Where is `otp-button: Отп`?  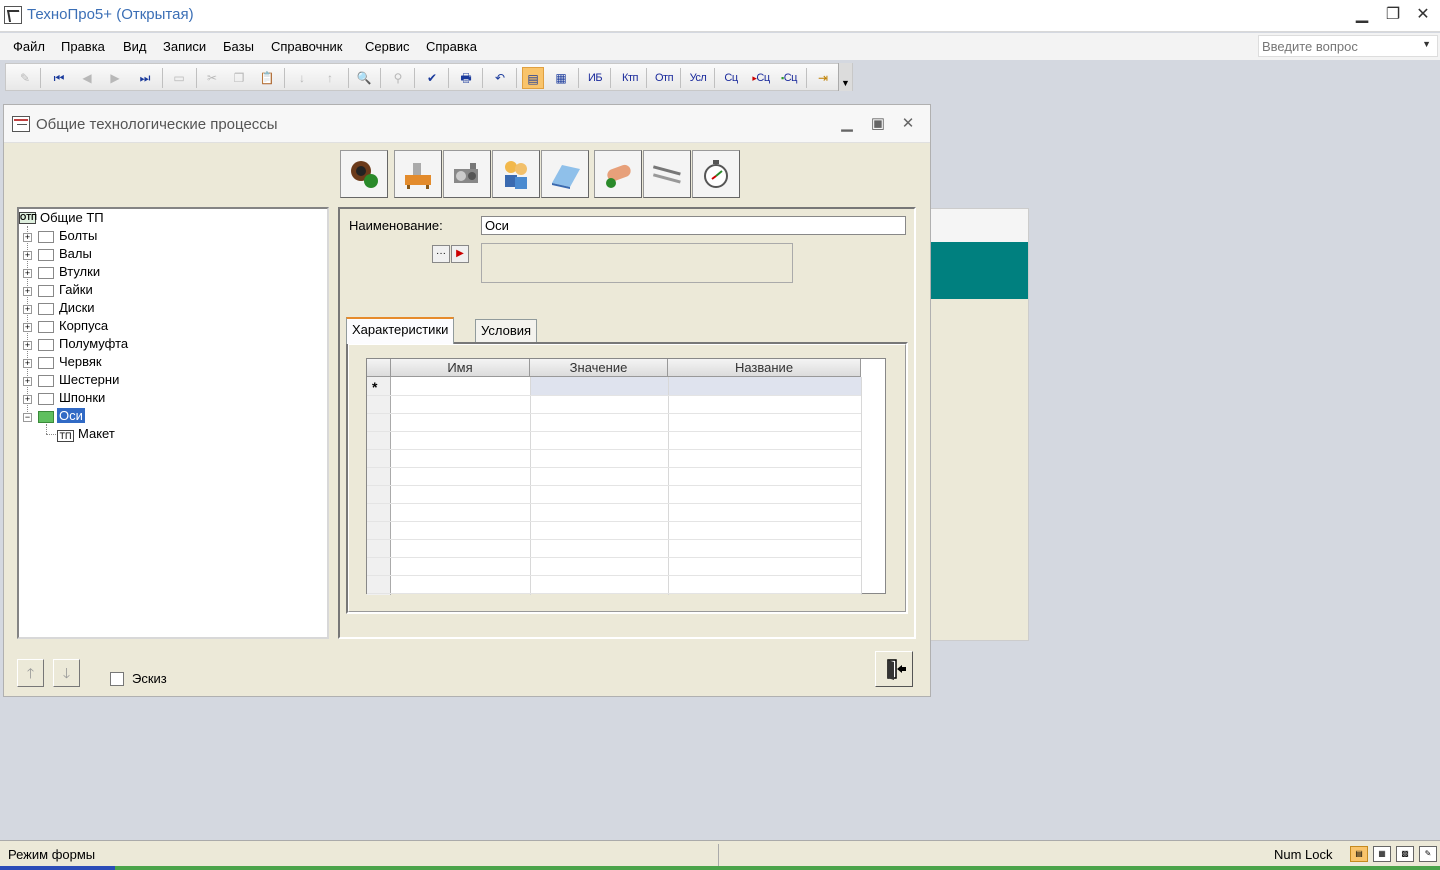
otp-button: Отп is located at coordinates (664, 78).